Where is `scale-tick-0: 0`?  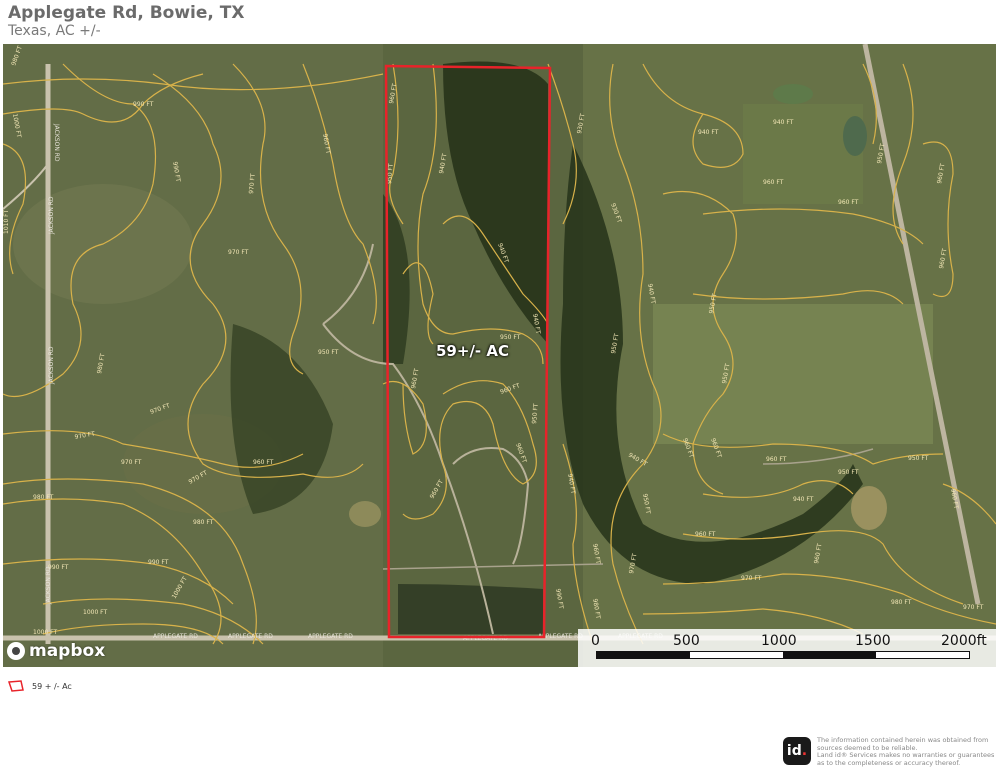 scale-tick-0: 0 is located at coordinates (595, 641).